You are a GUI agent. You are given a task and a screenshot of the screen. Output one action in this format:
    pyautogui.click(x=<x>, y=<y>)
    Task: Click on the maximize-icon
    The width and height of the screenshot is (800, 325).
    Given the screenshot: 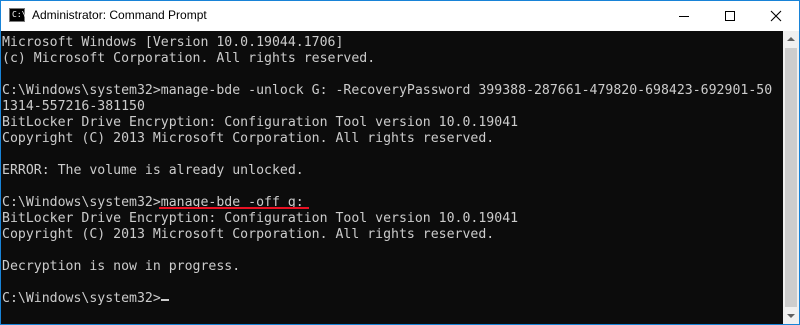 What is the action you would take?
    pyautogui.click(x=730, y=16)
    